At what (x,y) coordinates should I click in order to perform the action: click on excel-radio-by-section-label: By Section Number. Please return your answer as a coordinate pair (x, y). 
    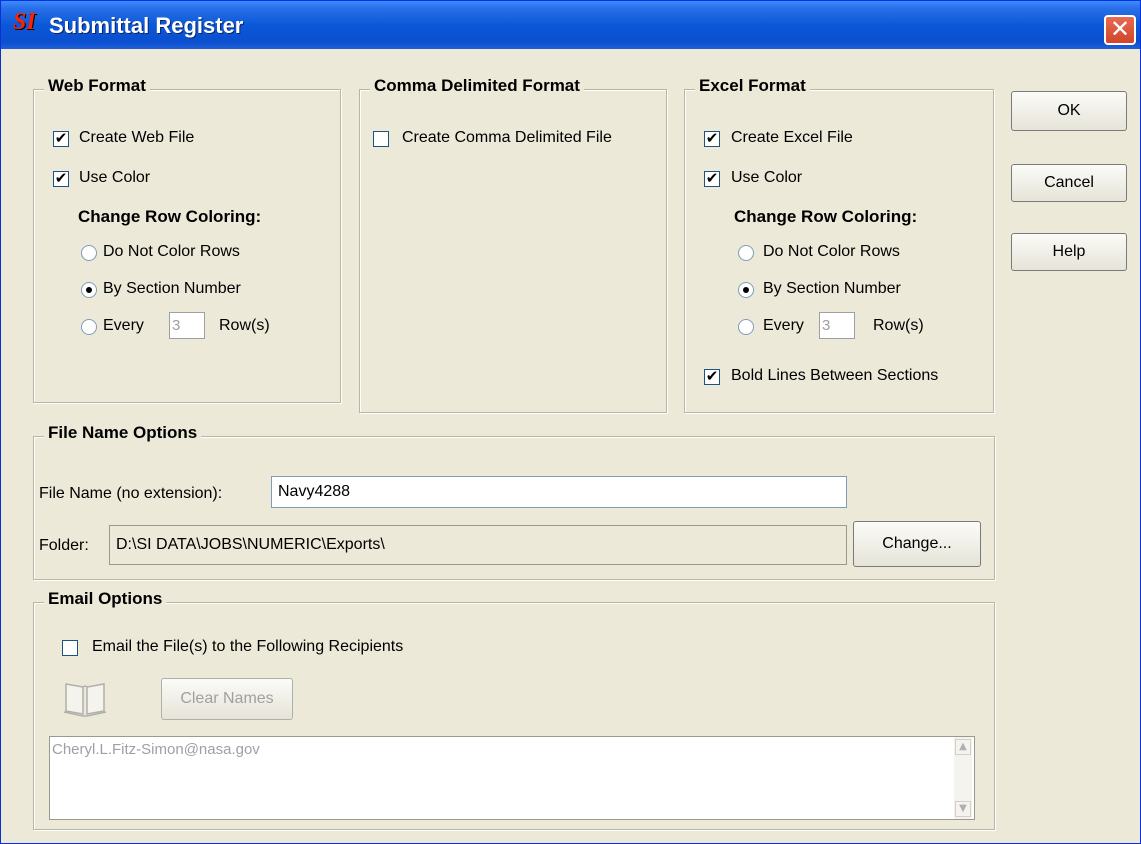
    Looking at the image, I should click on (832, 289).